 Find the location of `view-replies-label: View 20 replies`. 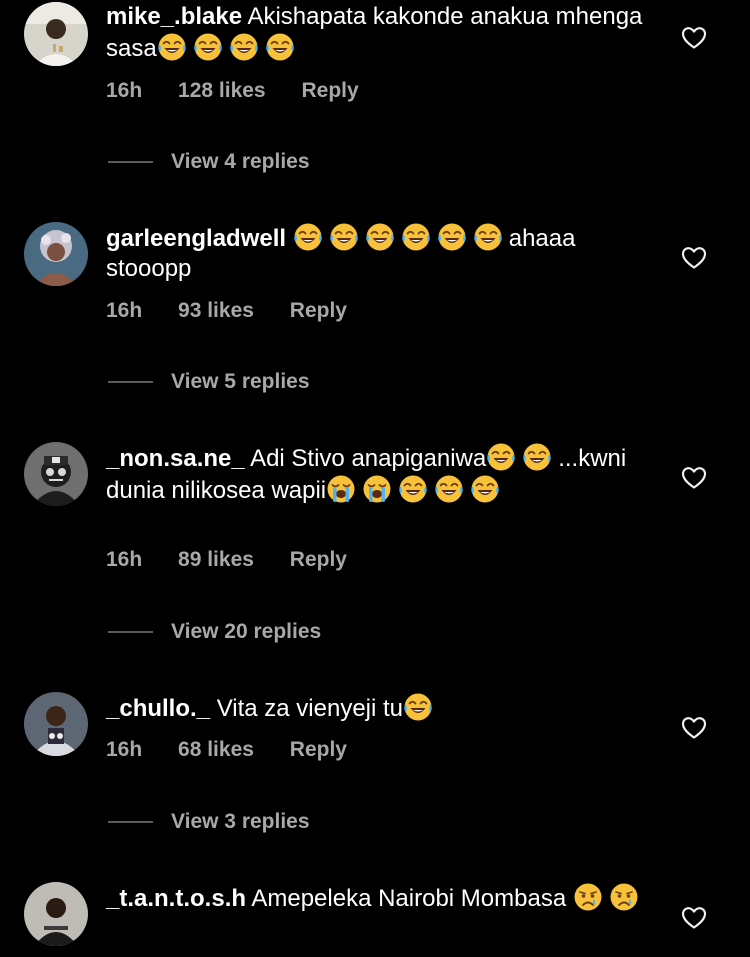

view-replies-label: View 20 replies is located at coordinates (246, 631).